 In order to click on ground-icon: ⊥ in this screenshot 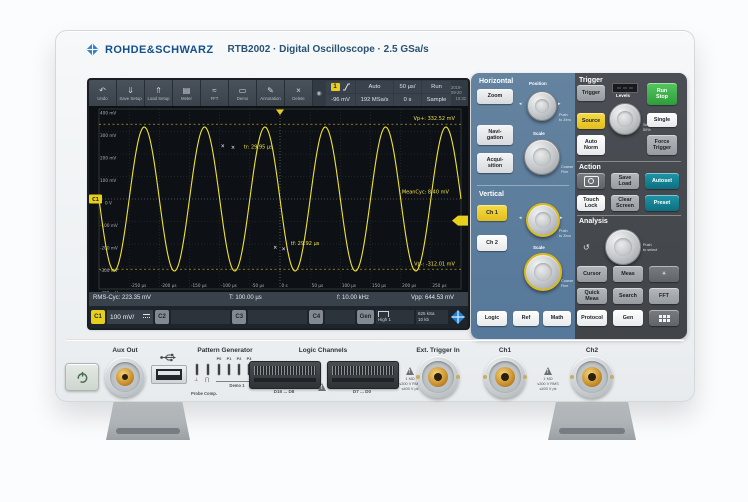, I will do `click(196, 380)`.